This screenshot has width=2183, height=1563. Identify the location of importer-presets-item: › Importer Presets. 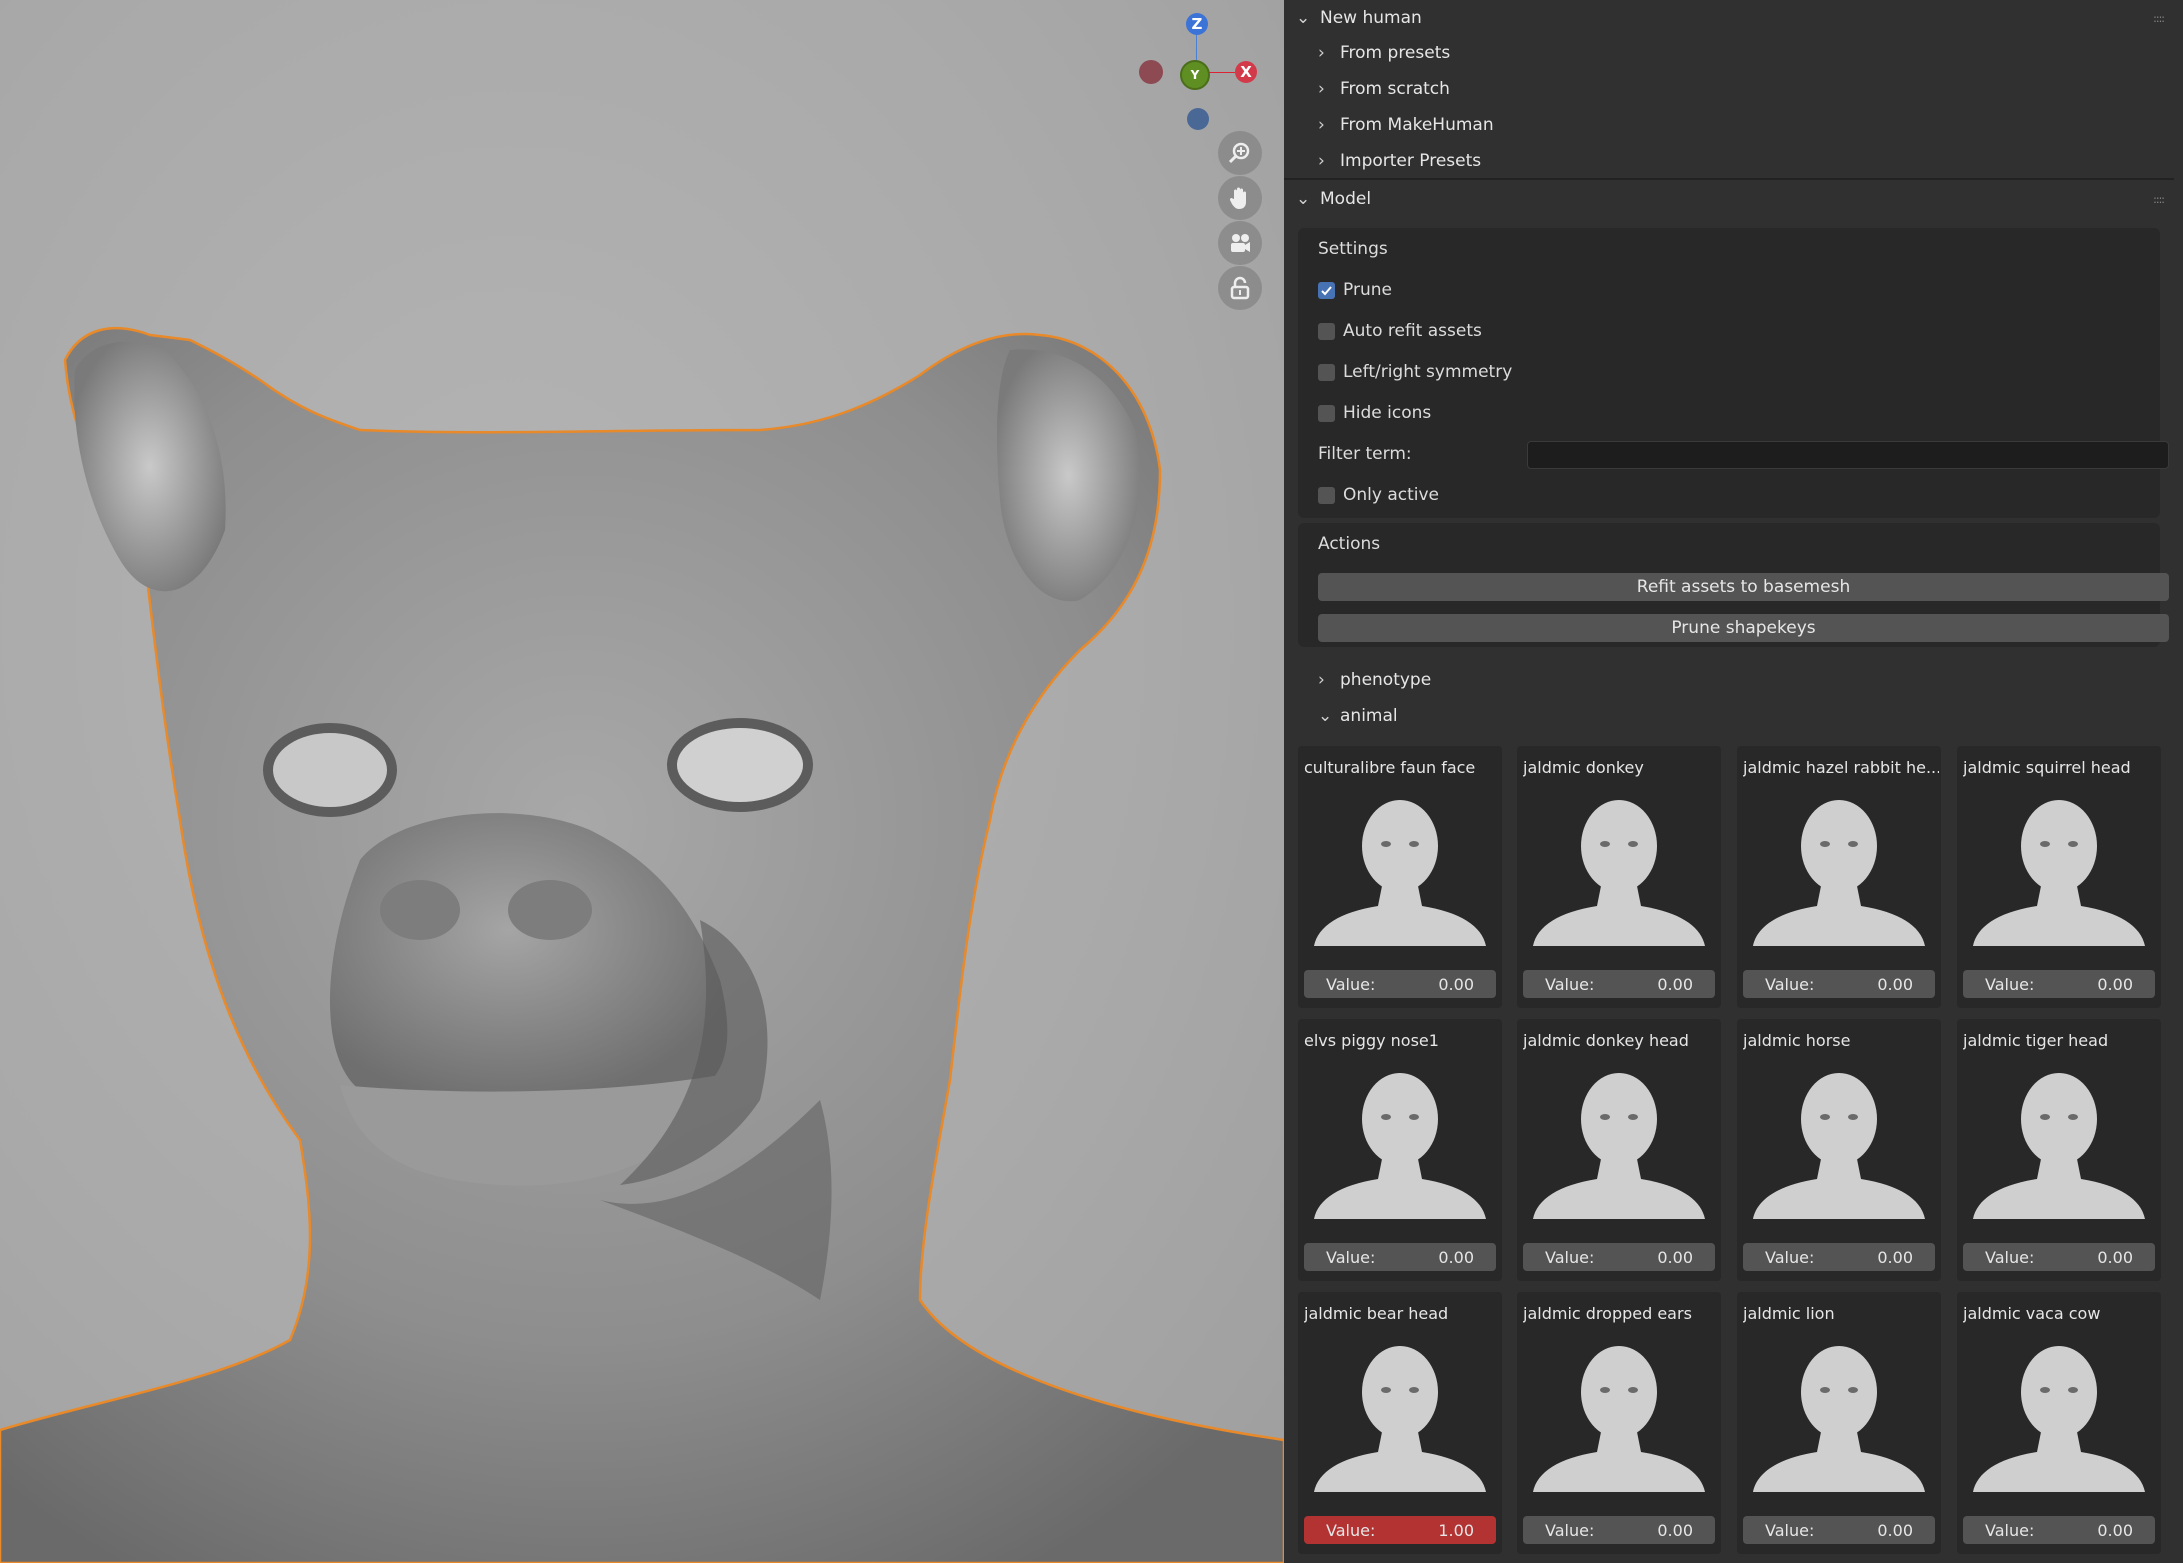
(1399, 161).